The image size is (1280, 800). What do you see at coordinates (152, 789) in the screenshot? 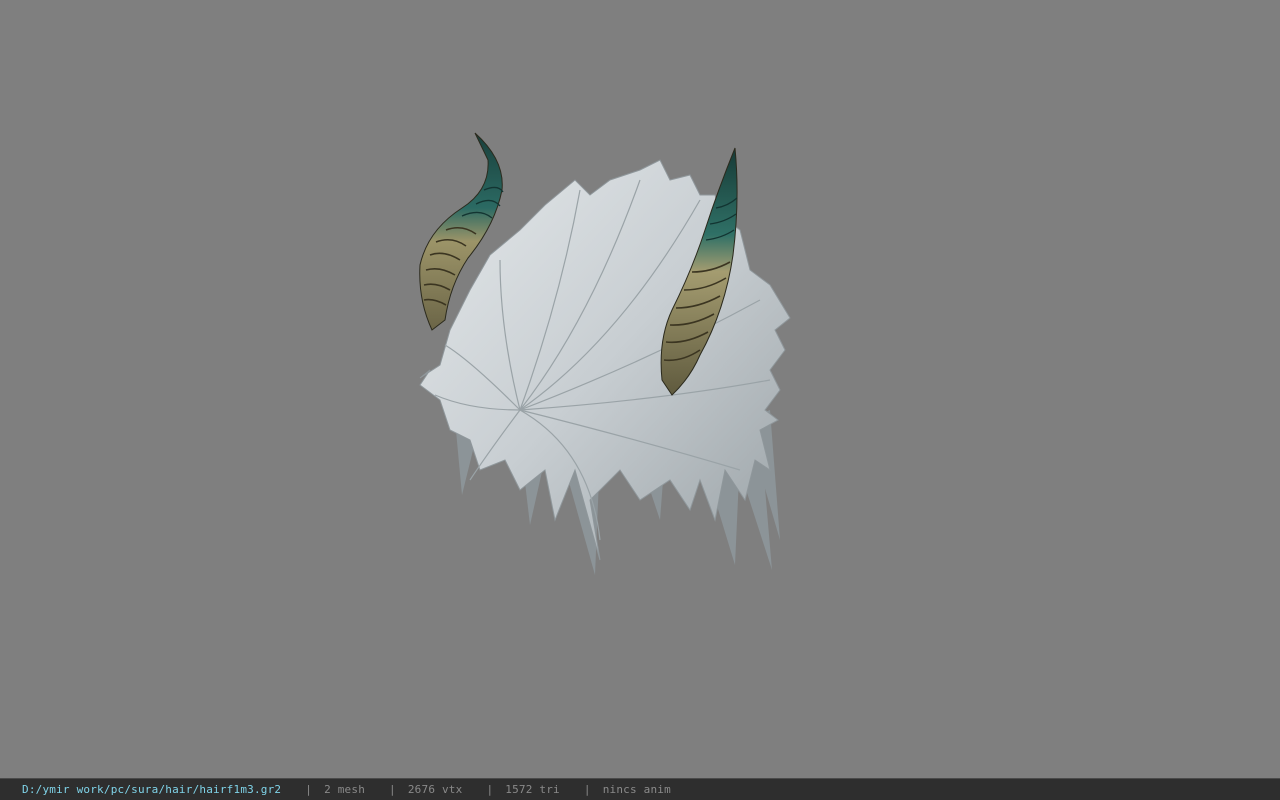
I see `file-path: D:/ymir work/pc/sura/hair/hairf1m3.gr2` at bounding box center [152, 789].